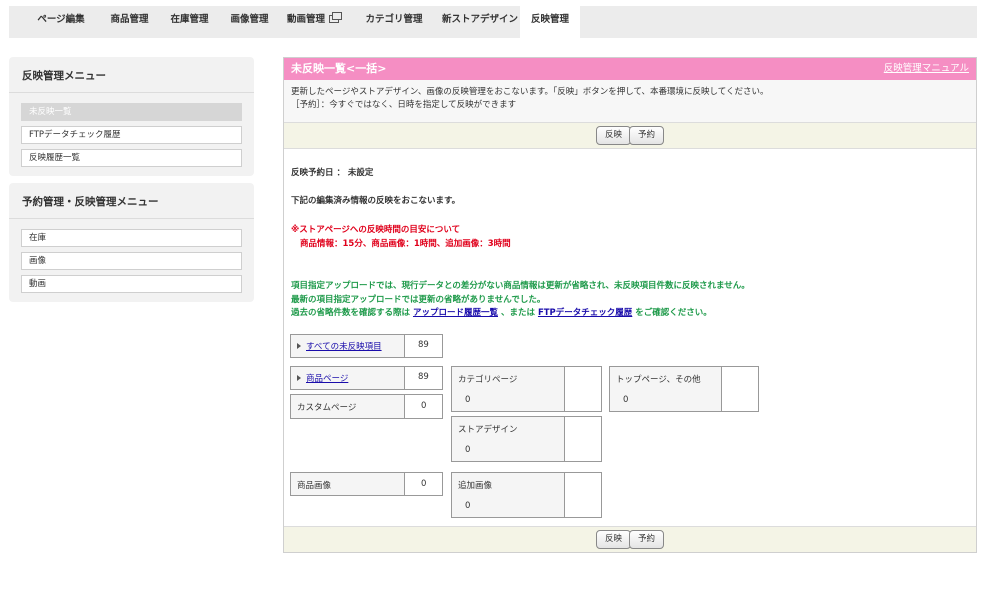  Describe the element at coordinates (335, 17) in the screenshot. I see `new-window-icon` at that location.